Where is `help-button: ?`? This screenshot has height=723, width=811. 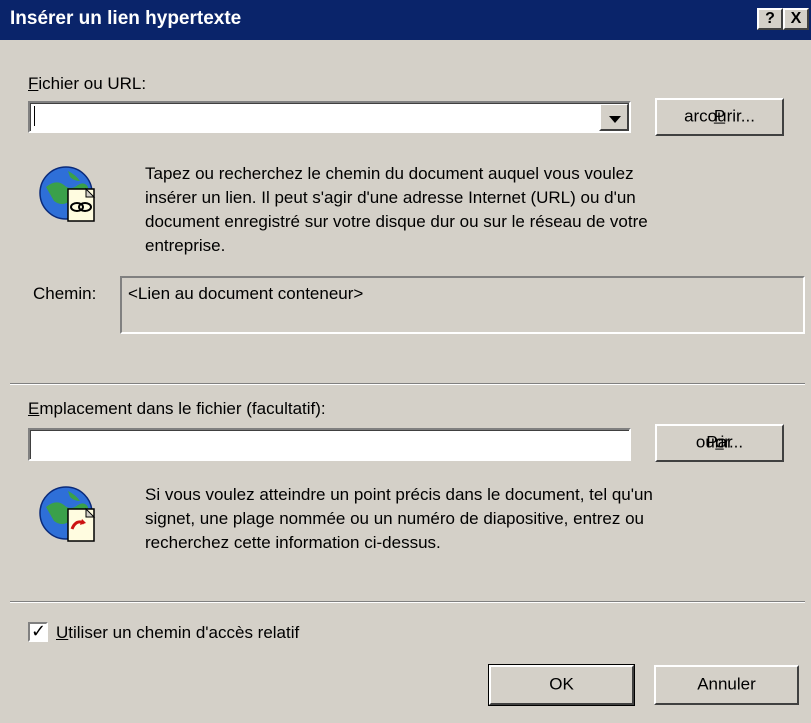 help-button: ? is located at coordinates (770, 19).